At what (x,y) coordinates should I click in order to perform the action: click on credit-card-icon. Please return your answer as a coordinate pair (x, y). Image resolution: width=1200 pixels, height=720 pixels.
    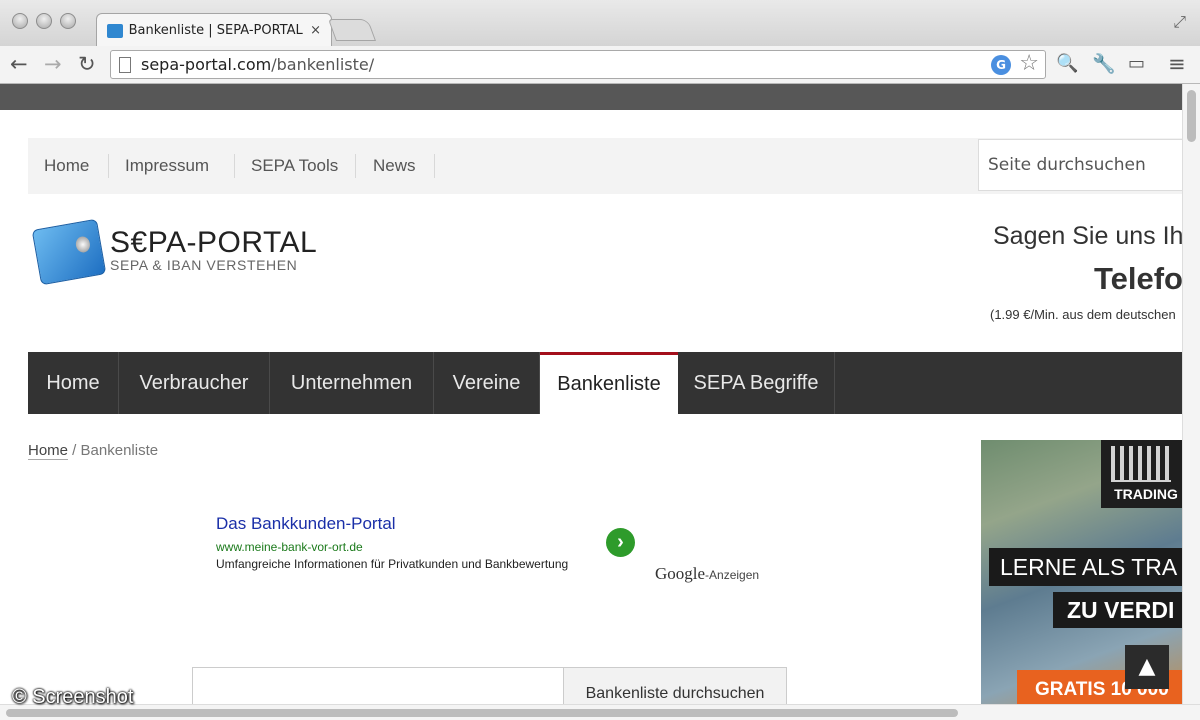
    Looking at the image, I should click on (69, 252).